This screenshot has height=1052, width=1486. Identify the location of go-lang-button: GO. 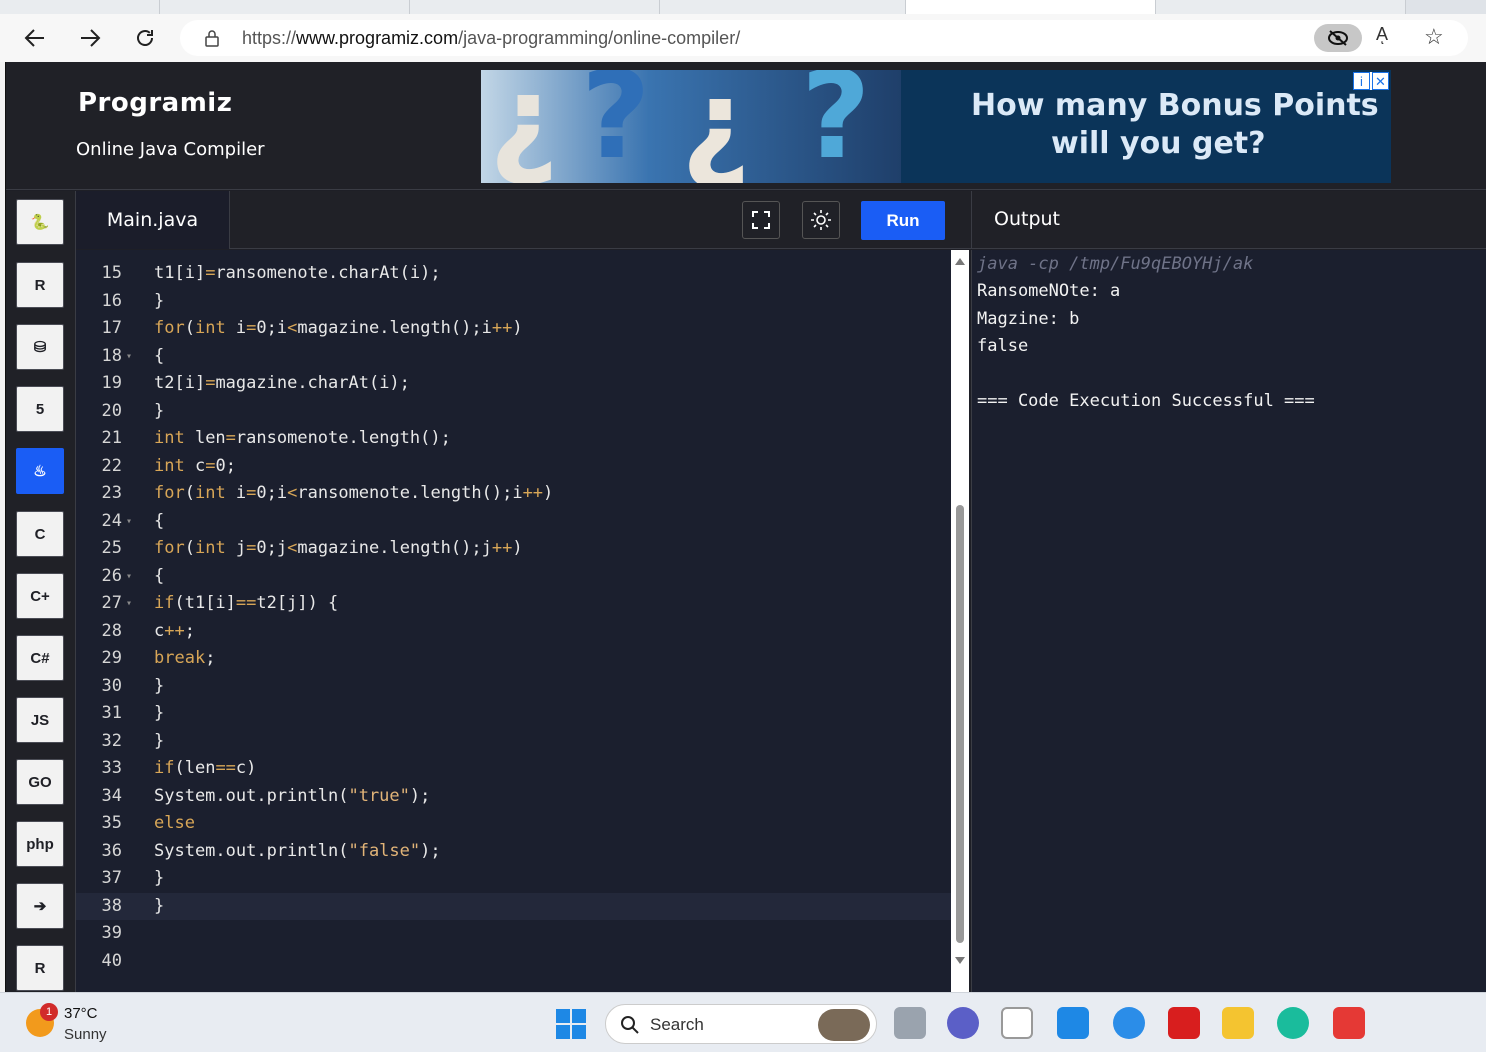
(40, 782).